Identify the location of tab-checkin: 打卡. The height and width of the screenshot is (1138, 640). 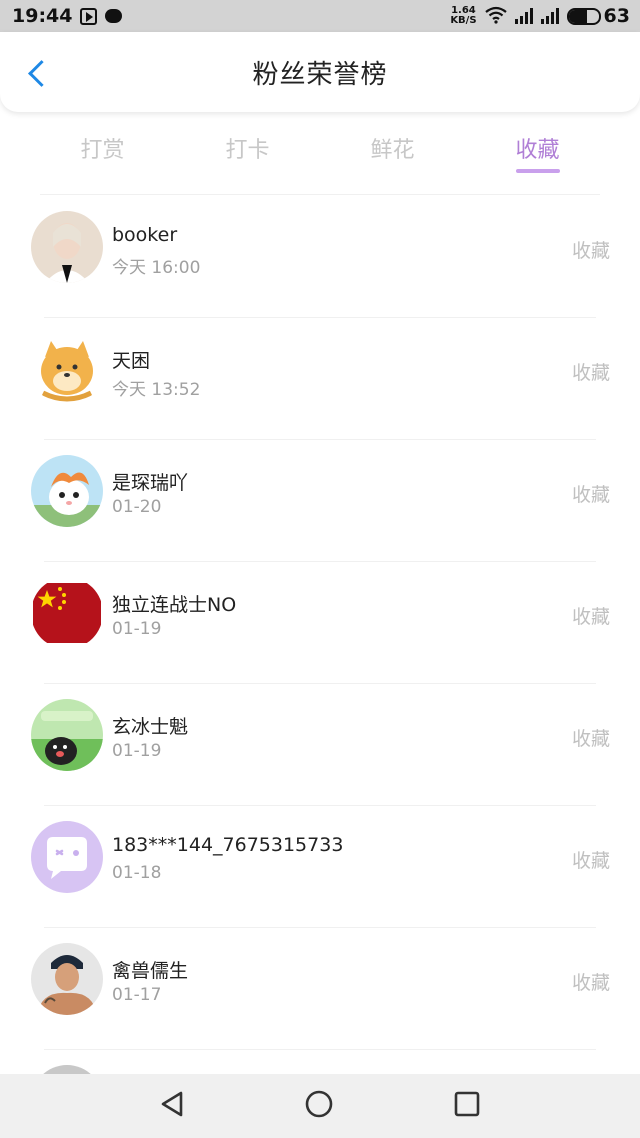
(247, 150).